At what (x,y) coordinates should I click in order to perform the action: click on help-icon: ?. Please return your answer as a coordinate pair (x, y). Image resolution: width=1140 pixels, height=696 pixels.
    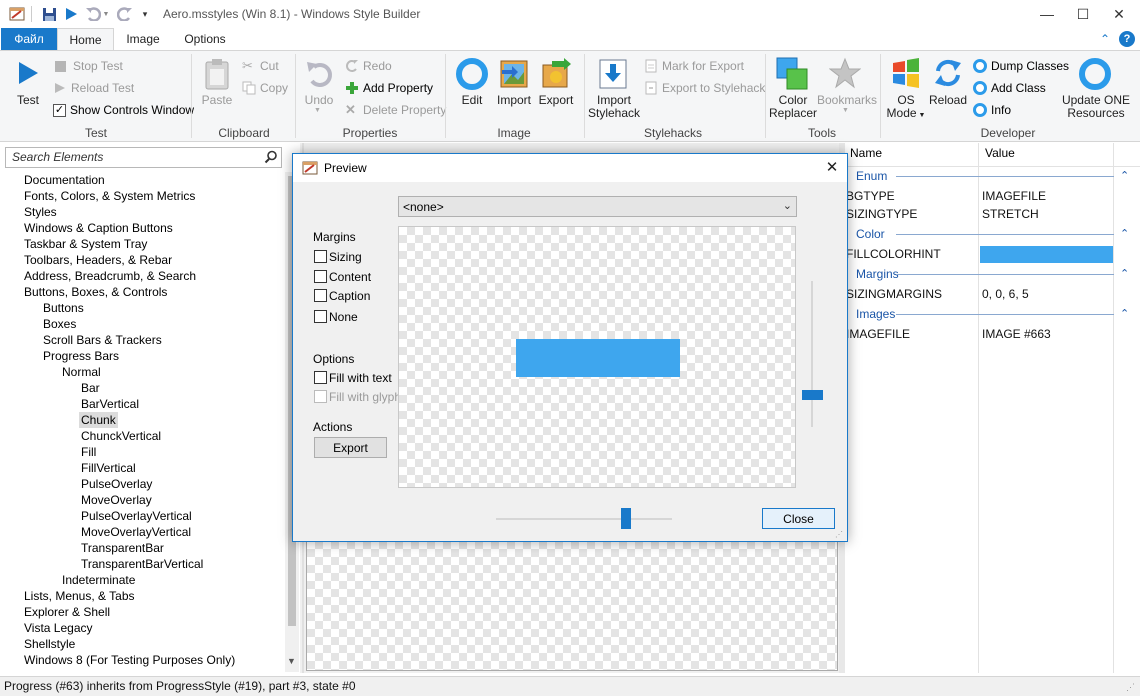
    Looking at the image, I should click on (1127, 39).